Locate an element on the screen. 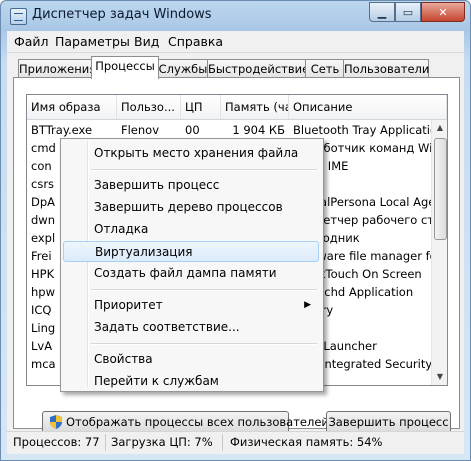 The image size is (471, 461). column-cpu: ЦП is located at coordinates (201, 107).